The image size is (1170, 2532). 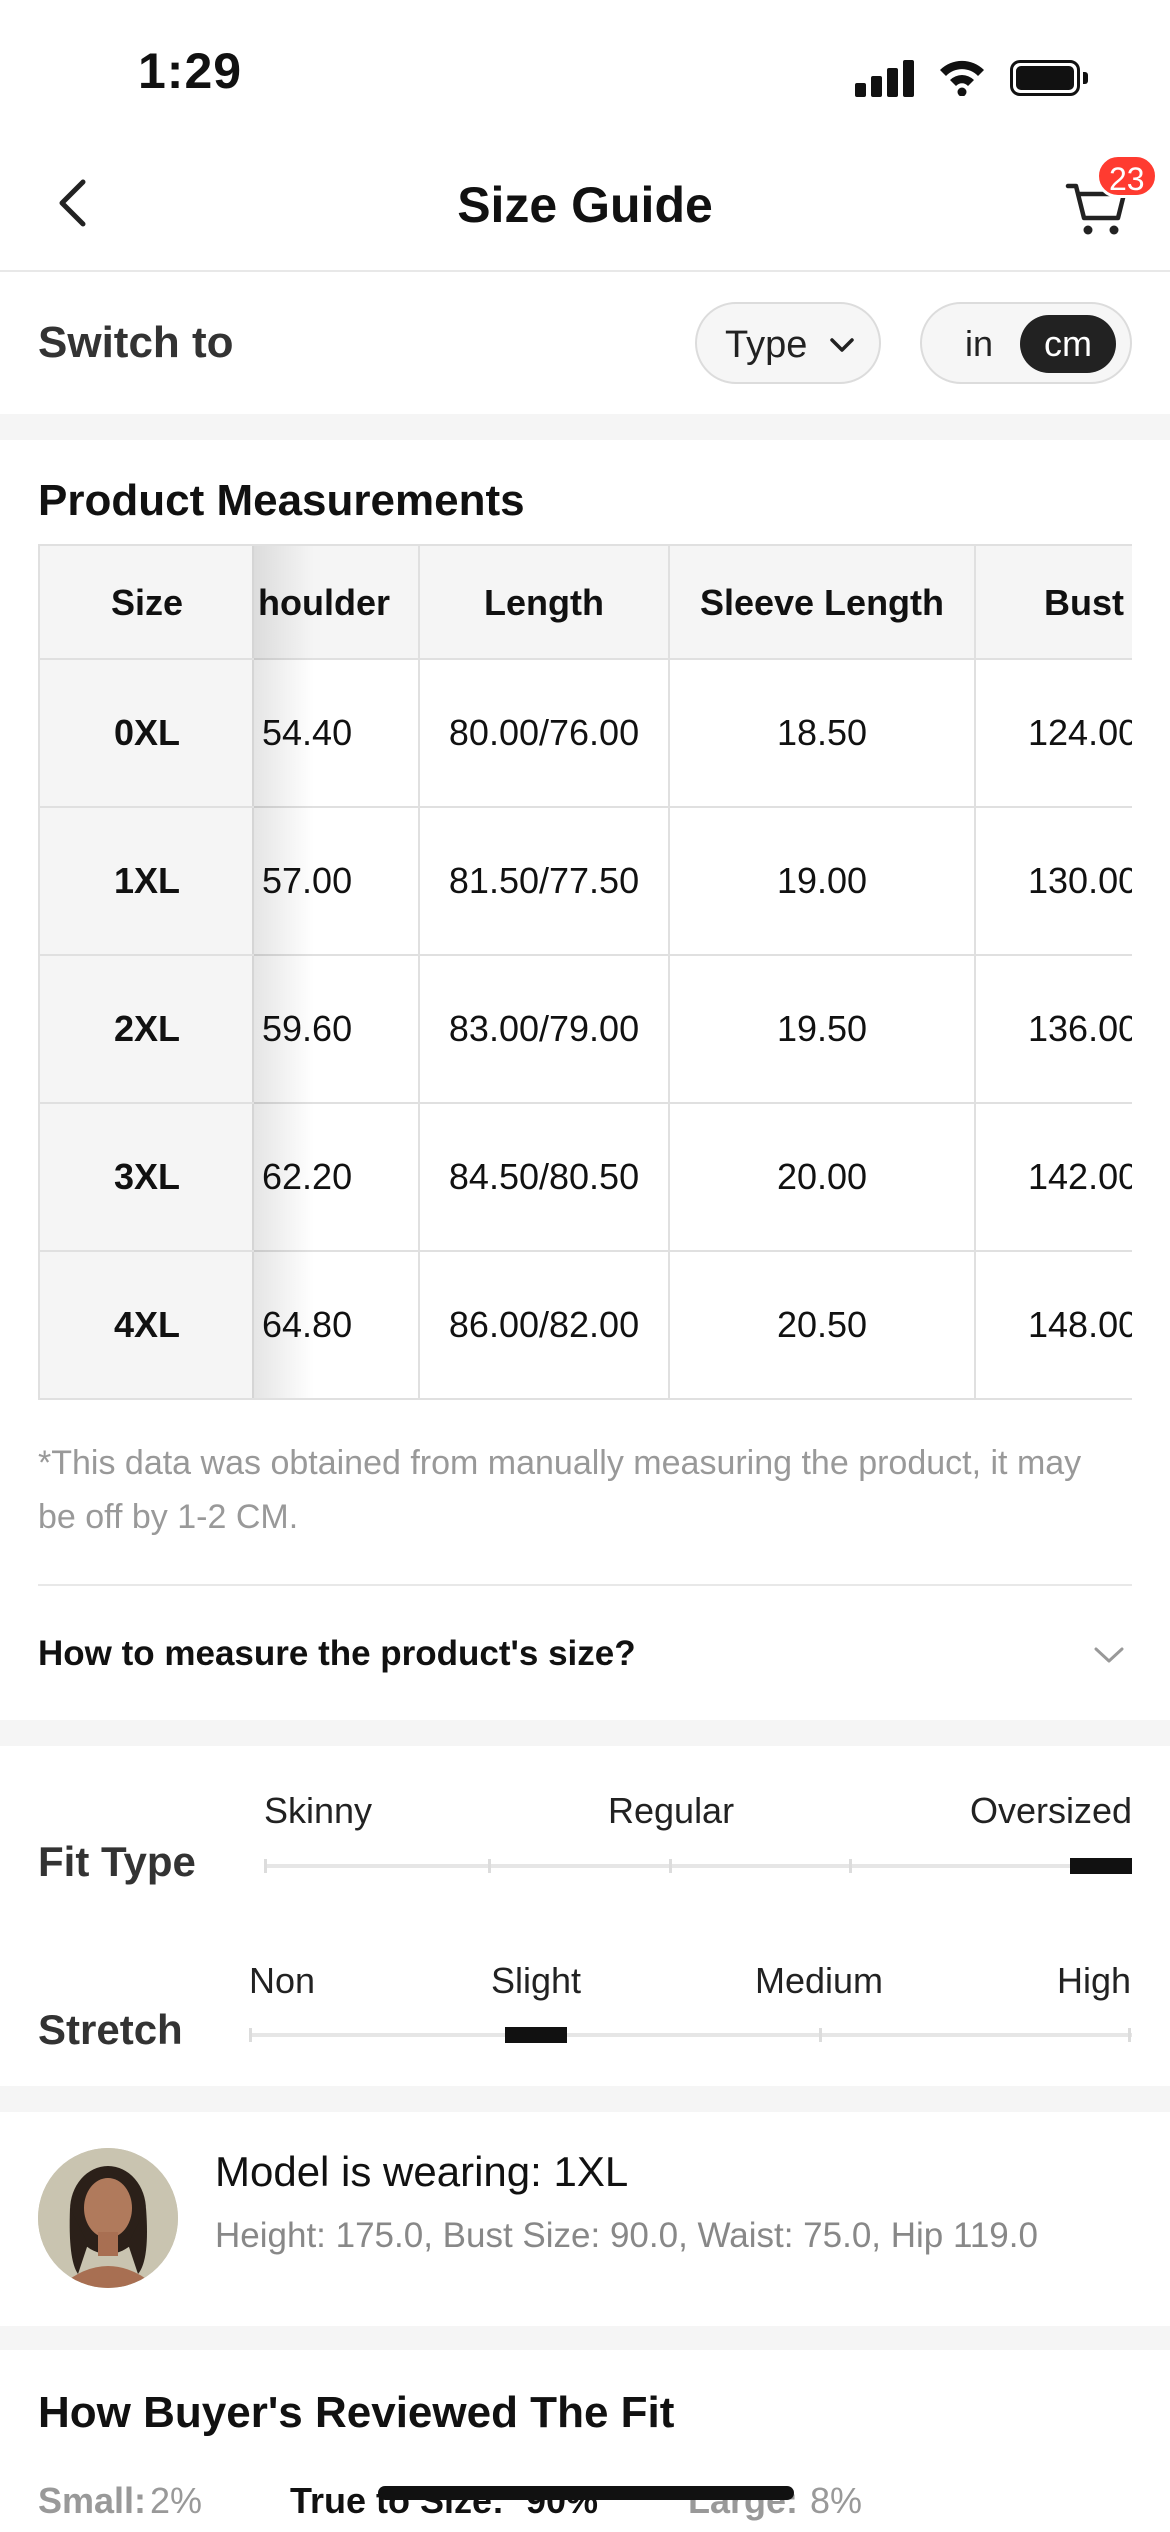 What do you see at coordinates (585, 344) in the screenshot?
I see `switch-row: Switch to Type in cm` at bounding box center [585, 344].